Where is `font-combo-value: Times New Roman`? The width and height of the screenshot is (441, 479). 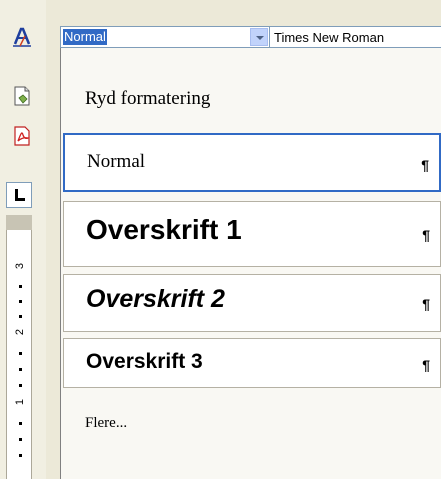
font-combo-value: Times New Roman is located at coordinates (329, 38).